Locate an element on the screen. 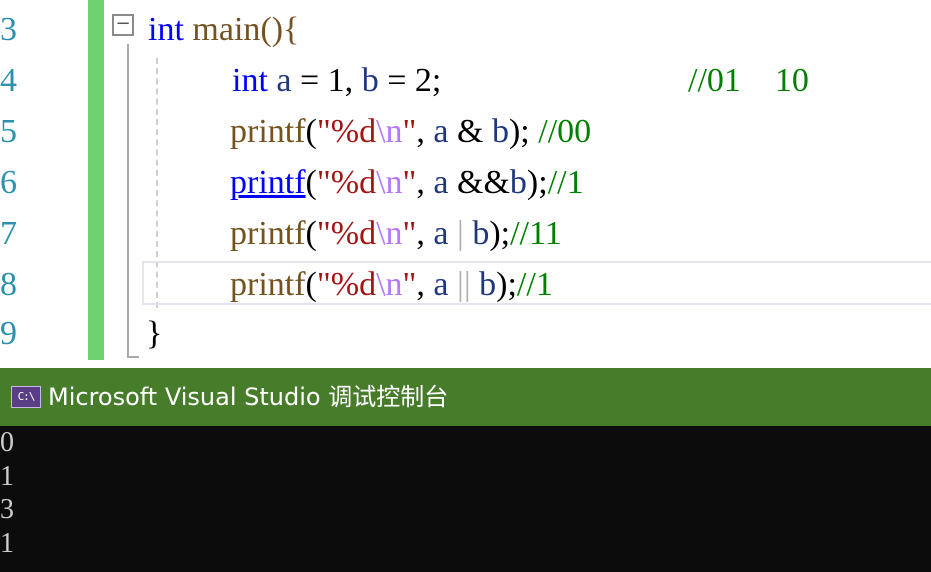 Image resolution: width=931 pixels, height=572 pixels. logical-and-operator: && is located at coordinates (479, 182).